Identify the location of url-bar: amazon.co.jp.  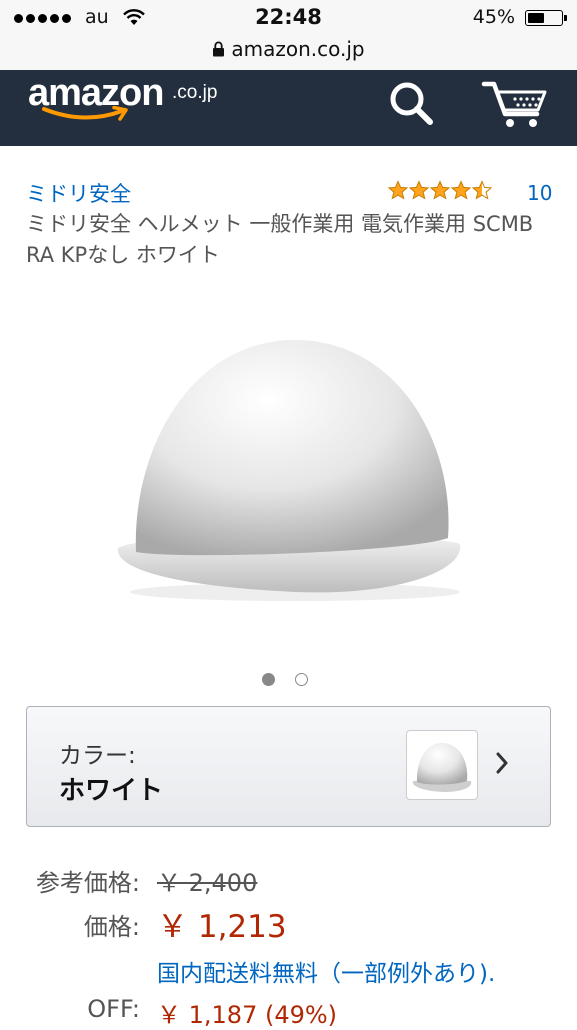
(288, 53).